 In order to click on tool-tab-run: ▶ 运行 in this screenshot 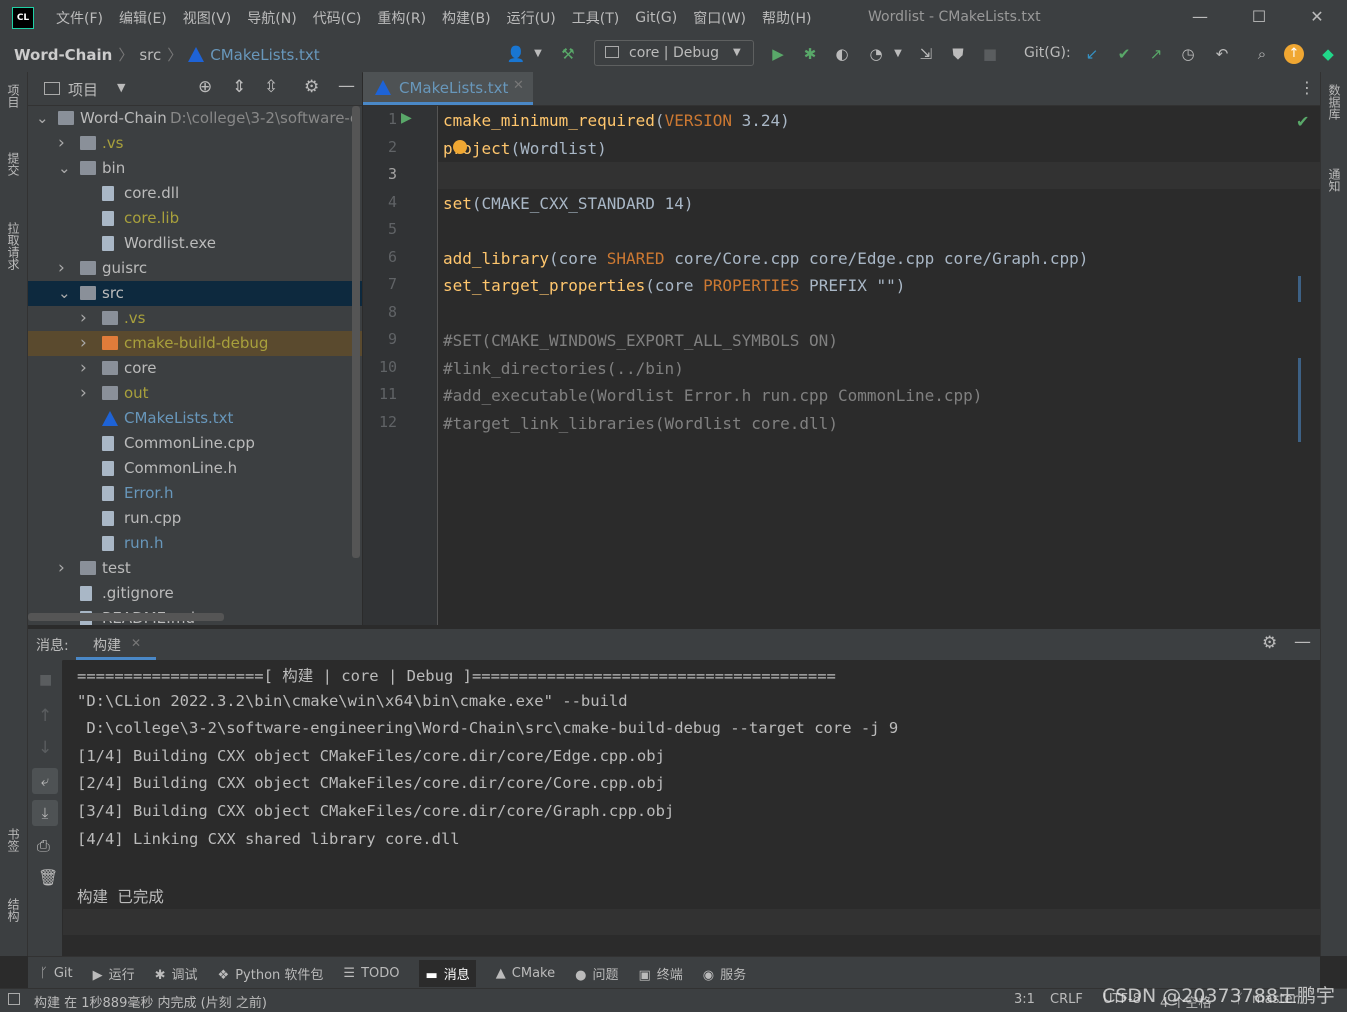, I will do `click(114, 973)`.